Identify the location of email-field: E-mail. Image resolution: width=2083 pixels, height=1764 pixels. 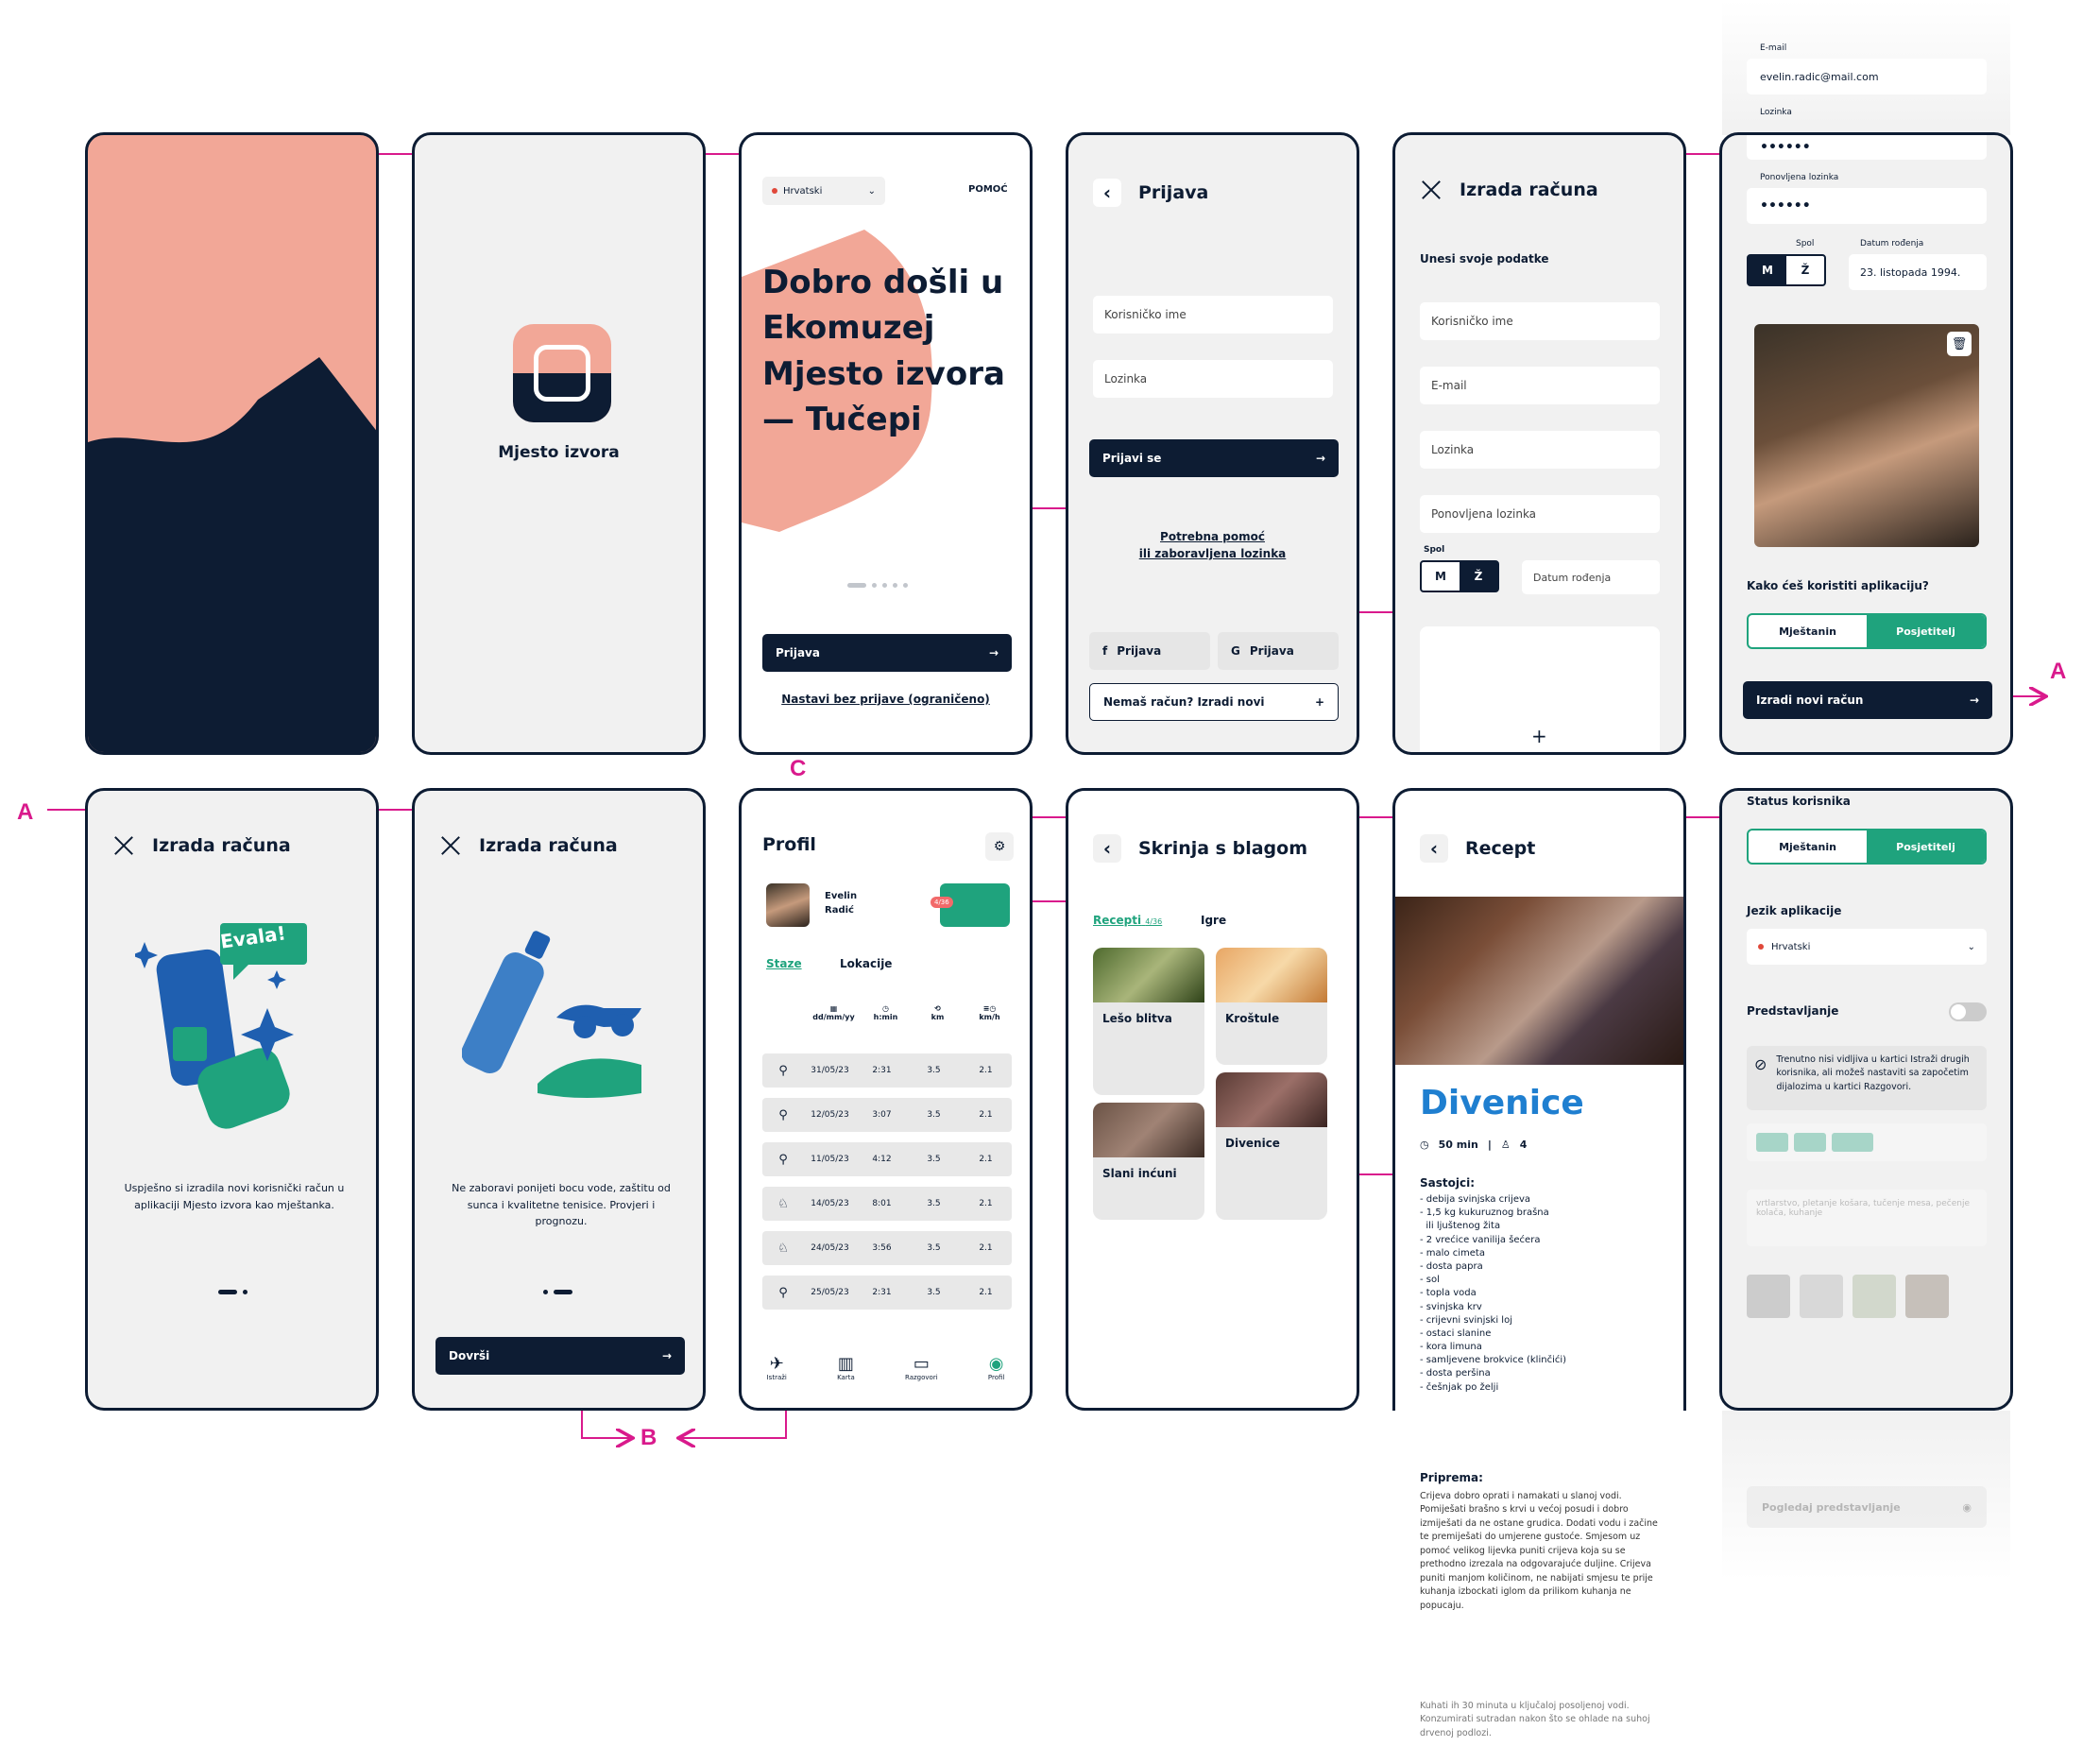
(1540, 385).